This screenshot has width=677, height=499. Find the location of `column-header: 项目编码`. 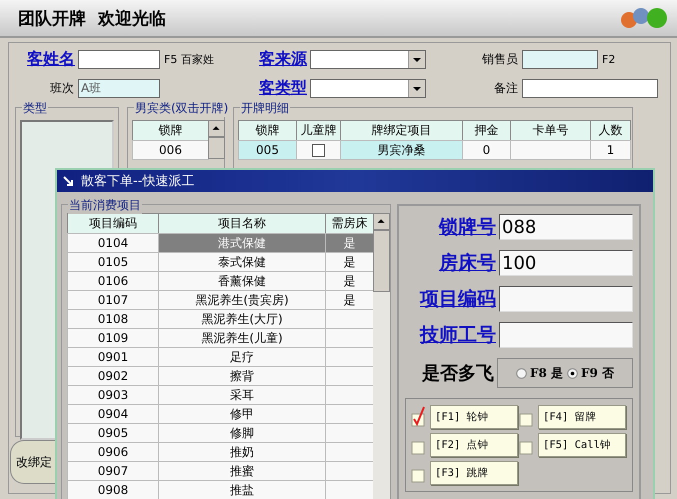

column-header: 项目编码 is located at coordinates (113, 223).